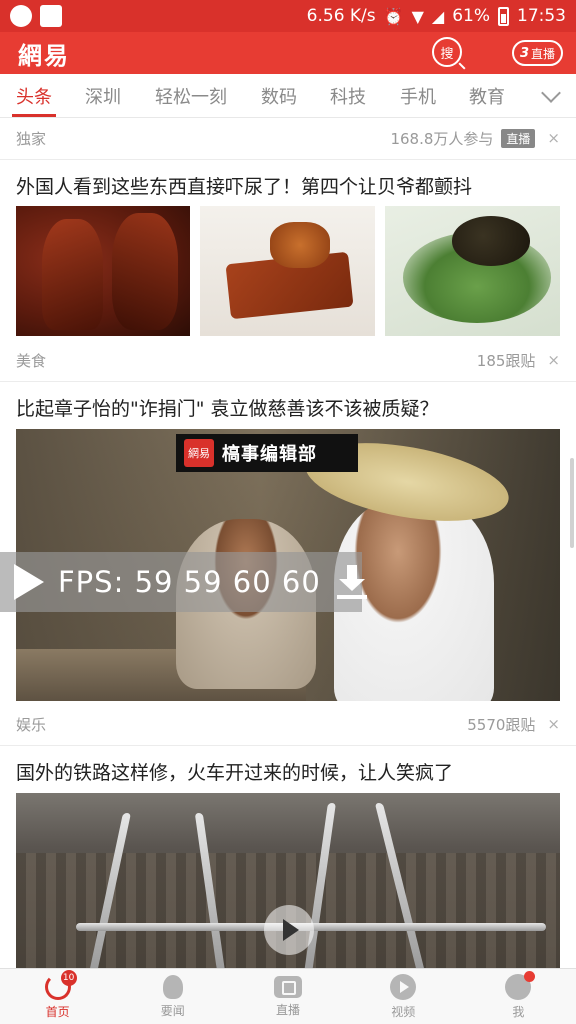 The image size is (576, 1024). I want to click on chevron-down-icon, so click(551, 93).